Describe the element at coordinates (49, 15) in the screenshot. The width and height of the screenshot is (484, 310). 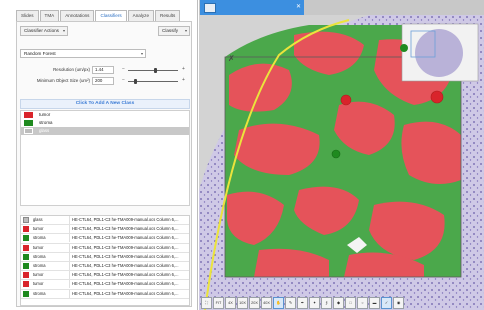
I see `tab-tma: TMA` at that location.